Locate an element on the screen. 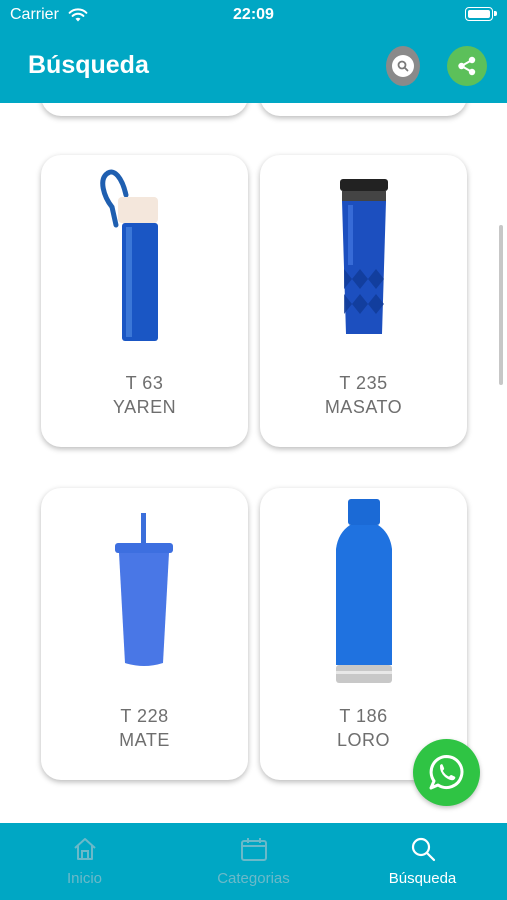 This screenshot has width=507, height=900. straw-cup-icon is located at coordinates (144, 589).